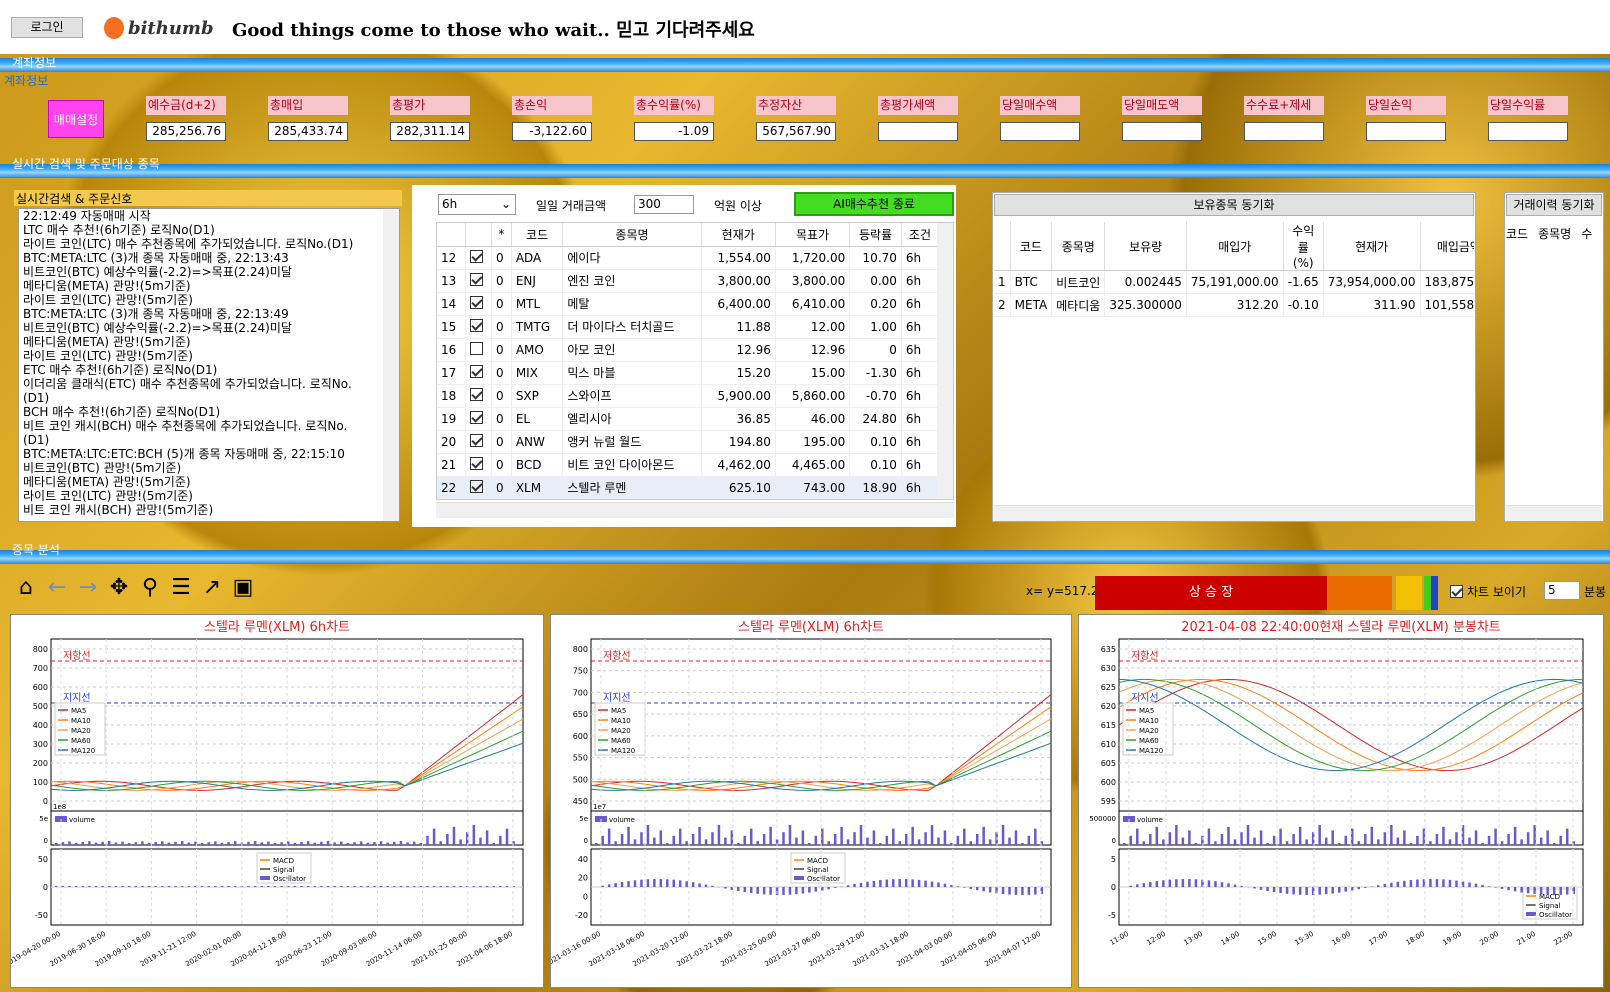  What do you see at coordinates (688, 281) in the screenshot?
I see `watch-row: 13 0 ENJ 엔진 코인 3,800.00 3,800.00 0.00 6h` at bounding box center [688, 281].